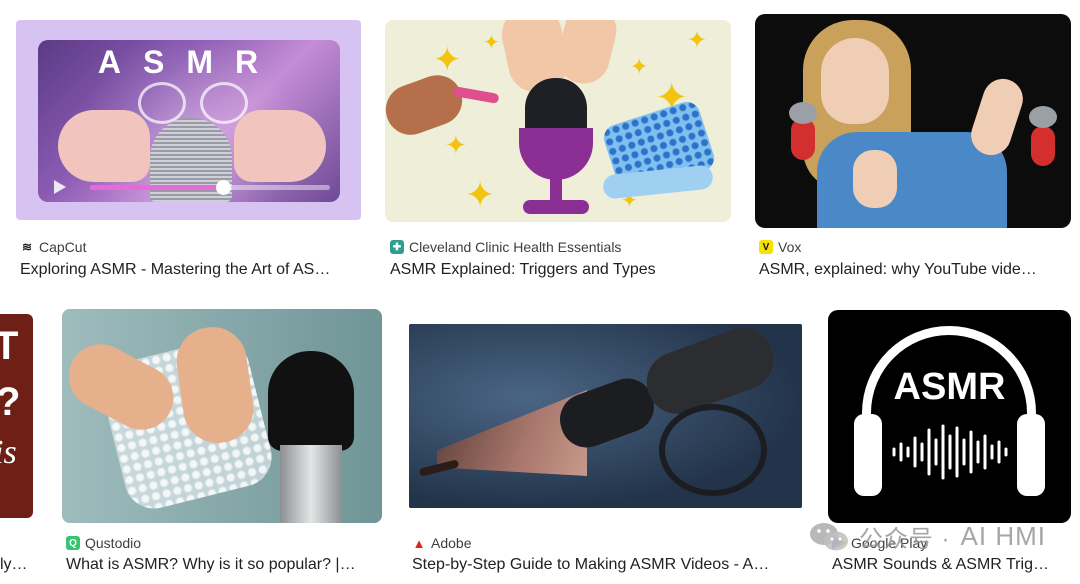  I want to click on result-title-cleveland-clinic: ASMR Explained: Triggers and Types, so click(560, 270).